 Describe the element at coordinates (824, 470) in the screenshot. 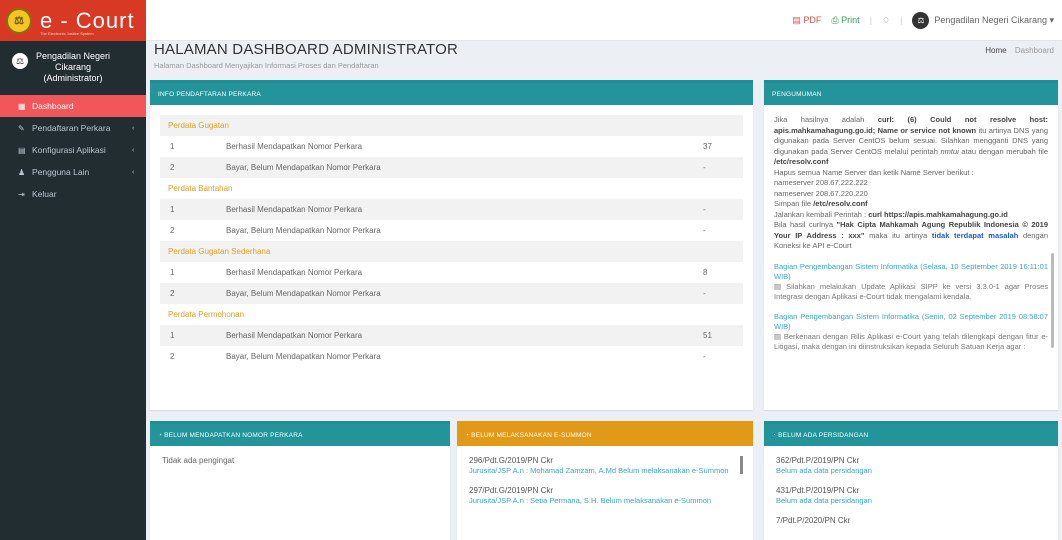

I see `case-description: Belum ada data persidangan` at that location.